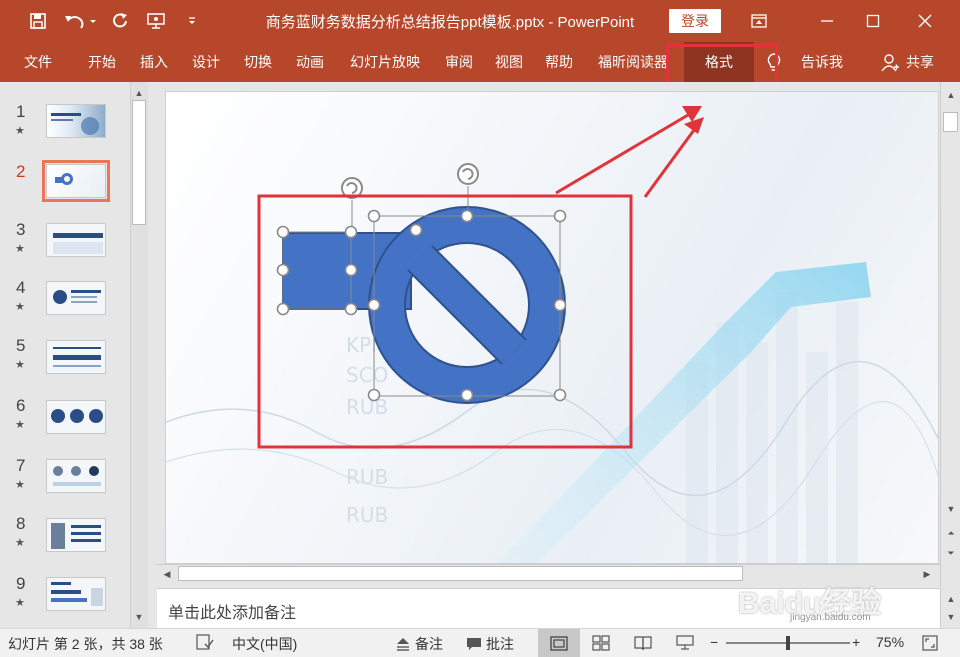 The image size is (960, 657). What do you see at coordinates (21, 405) in the screenshot?
I see `slide-number: 6` at bounding box center [21, 405].